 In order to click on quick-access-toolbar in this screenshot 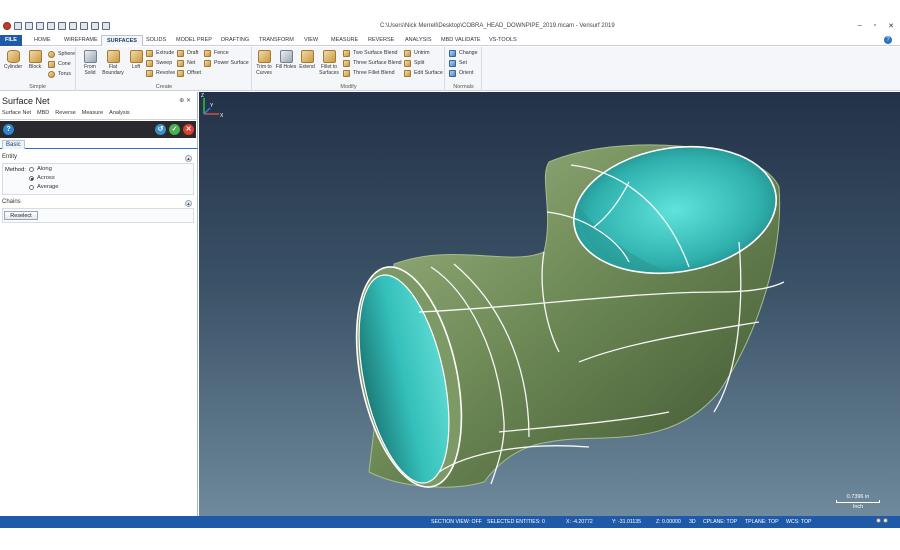, I will do `click(56, 26)`.